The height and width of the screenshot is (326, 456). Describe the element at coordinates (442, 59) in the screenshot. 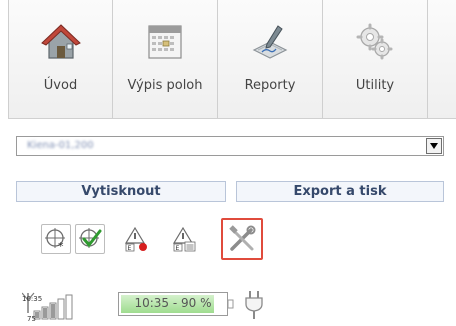

I see `nav-empty-space` at that location.